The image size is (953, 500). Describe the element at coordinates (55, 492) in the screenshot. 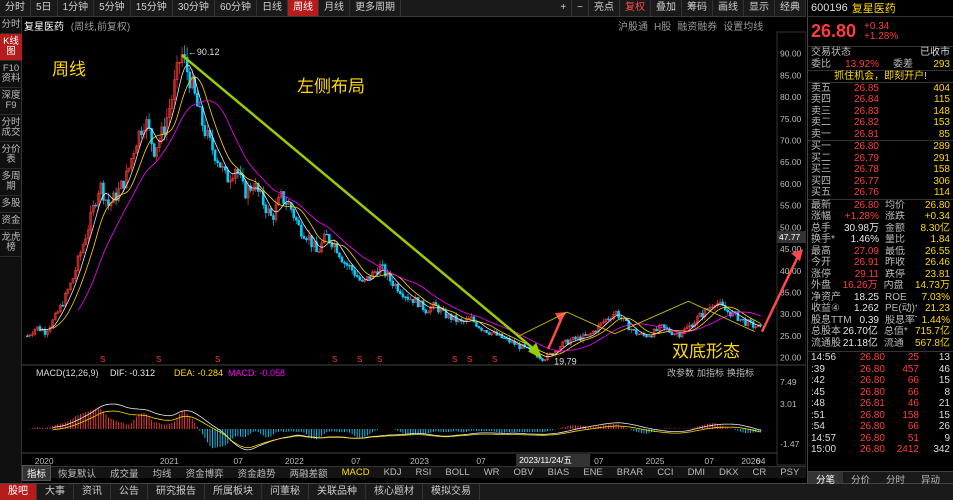

I see `footer-tab: 大事` at that location.